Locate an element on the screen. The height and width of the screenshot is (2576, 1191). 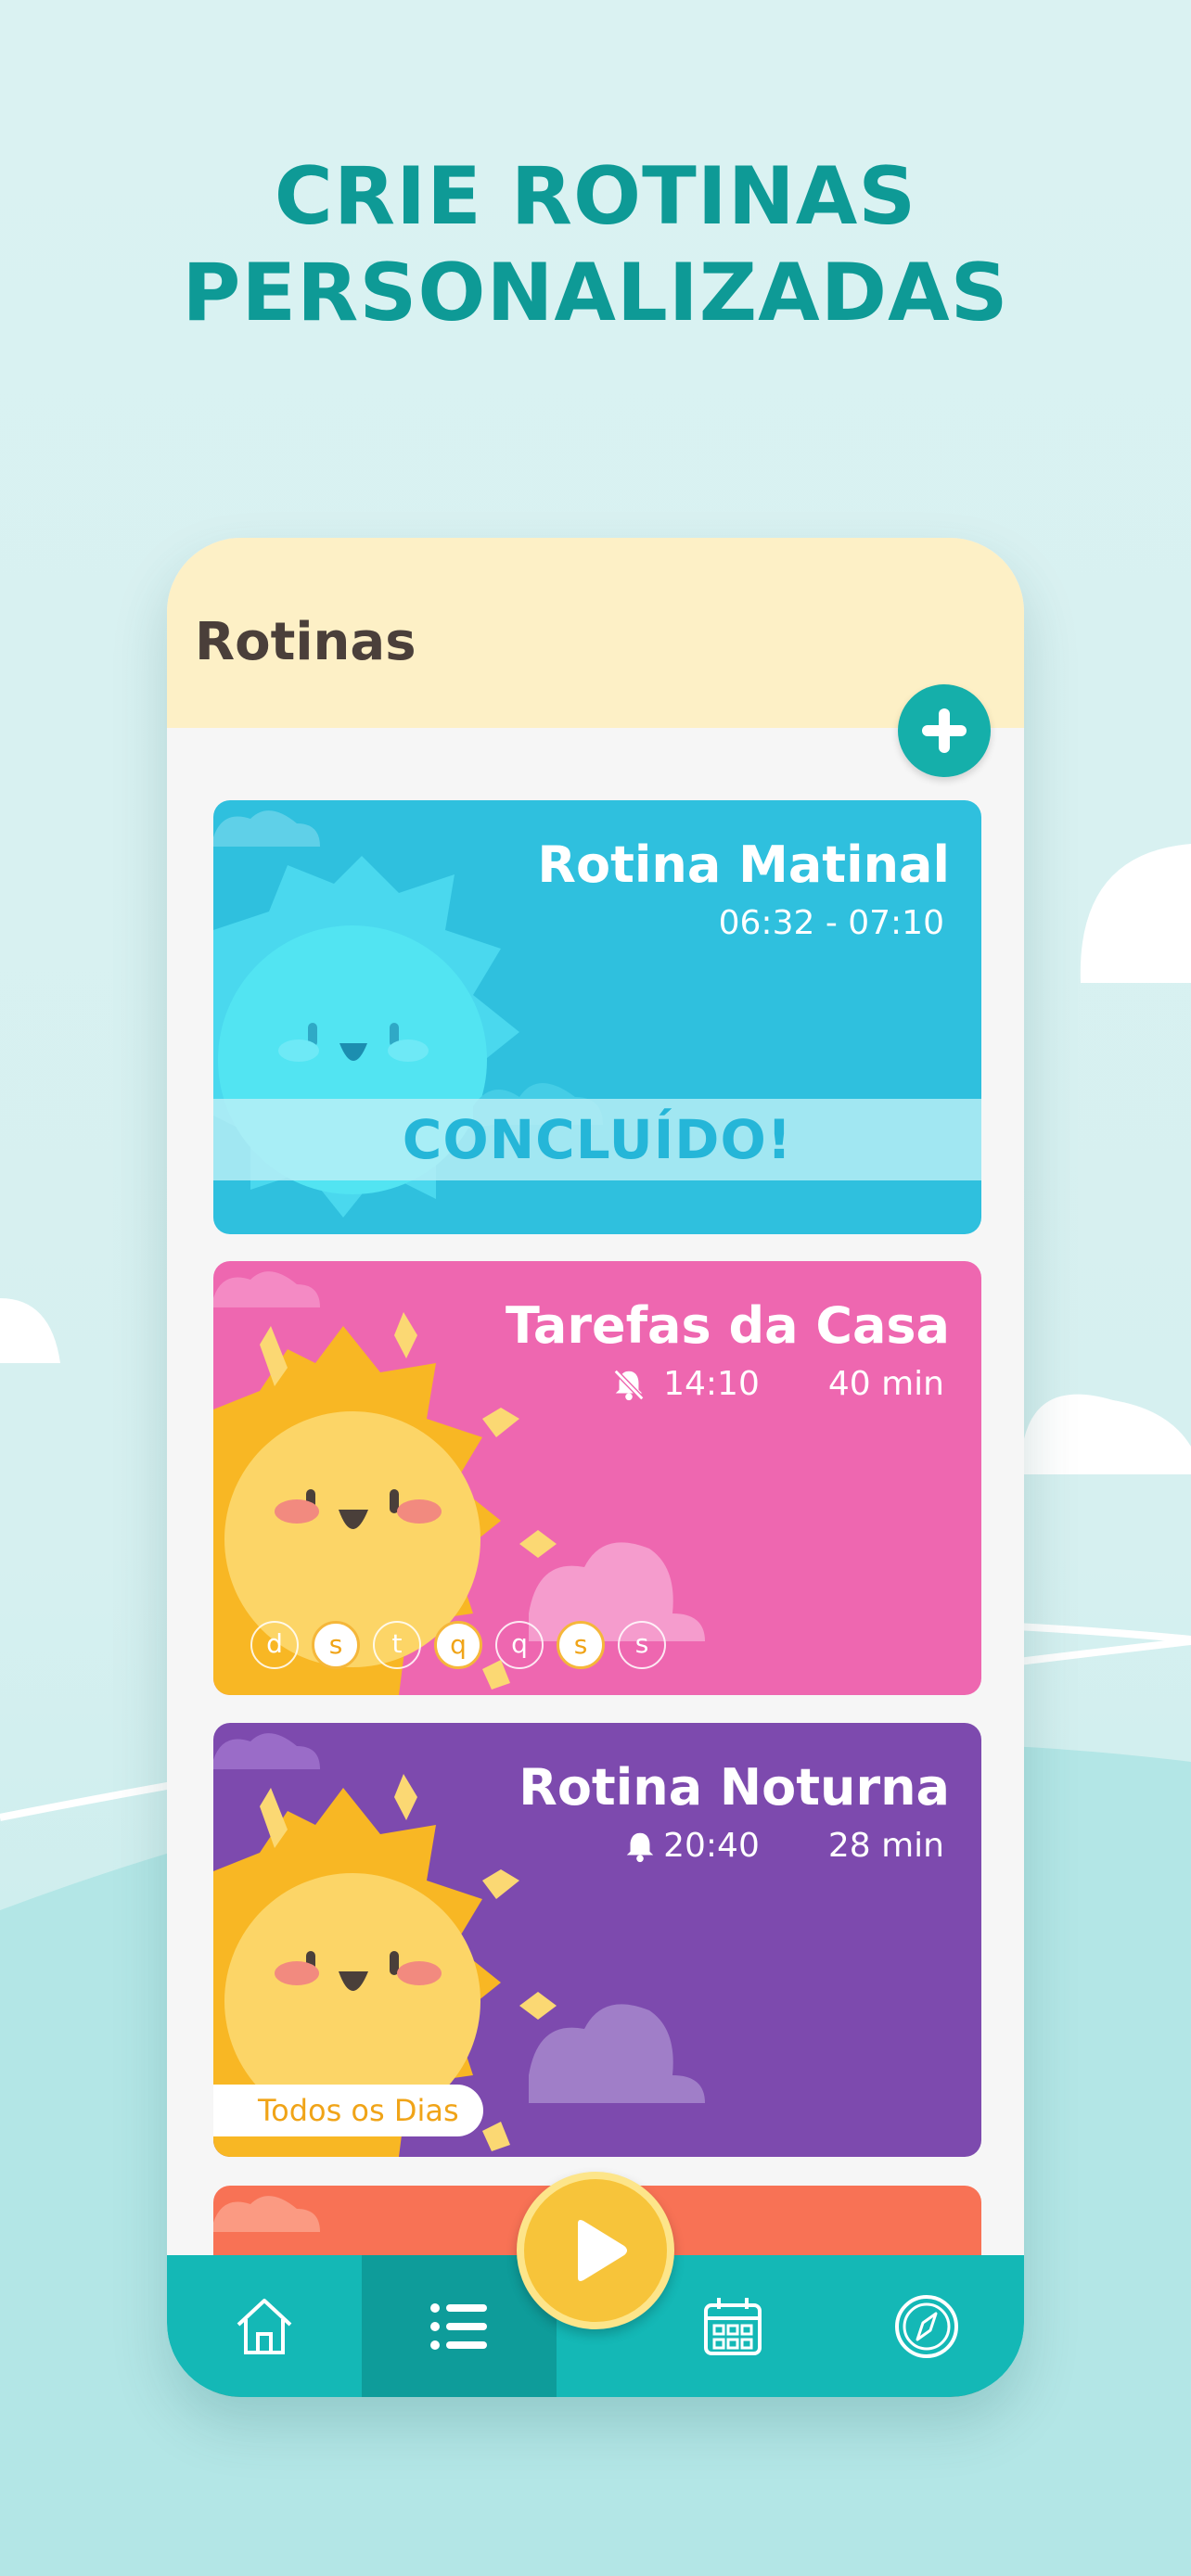
routine-time-row: 06:32 - 07:10 is located at coordinates (831, 923).